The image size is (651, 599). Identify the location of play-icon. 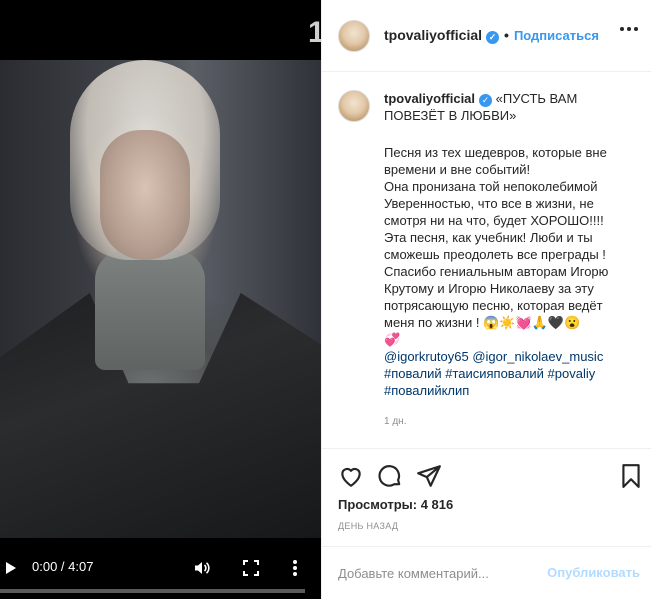
(11, 568).